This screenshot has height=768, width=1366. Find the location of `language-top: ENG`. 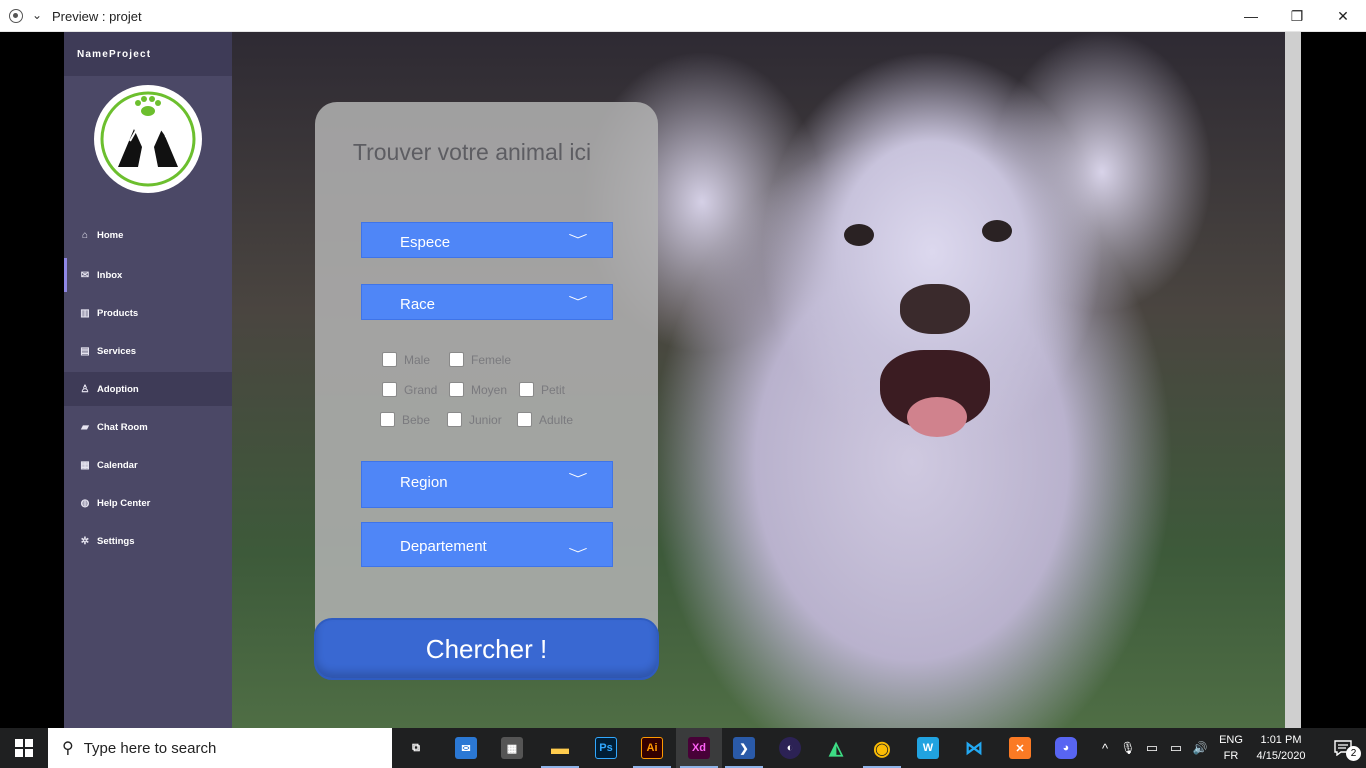

language-top: ENG is located at coordinates (1231, 740).